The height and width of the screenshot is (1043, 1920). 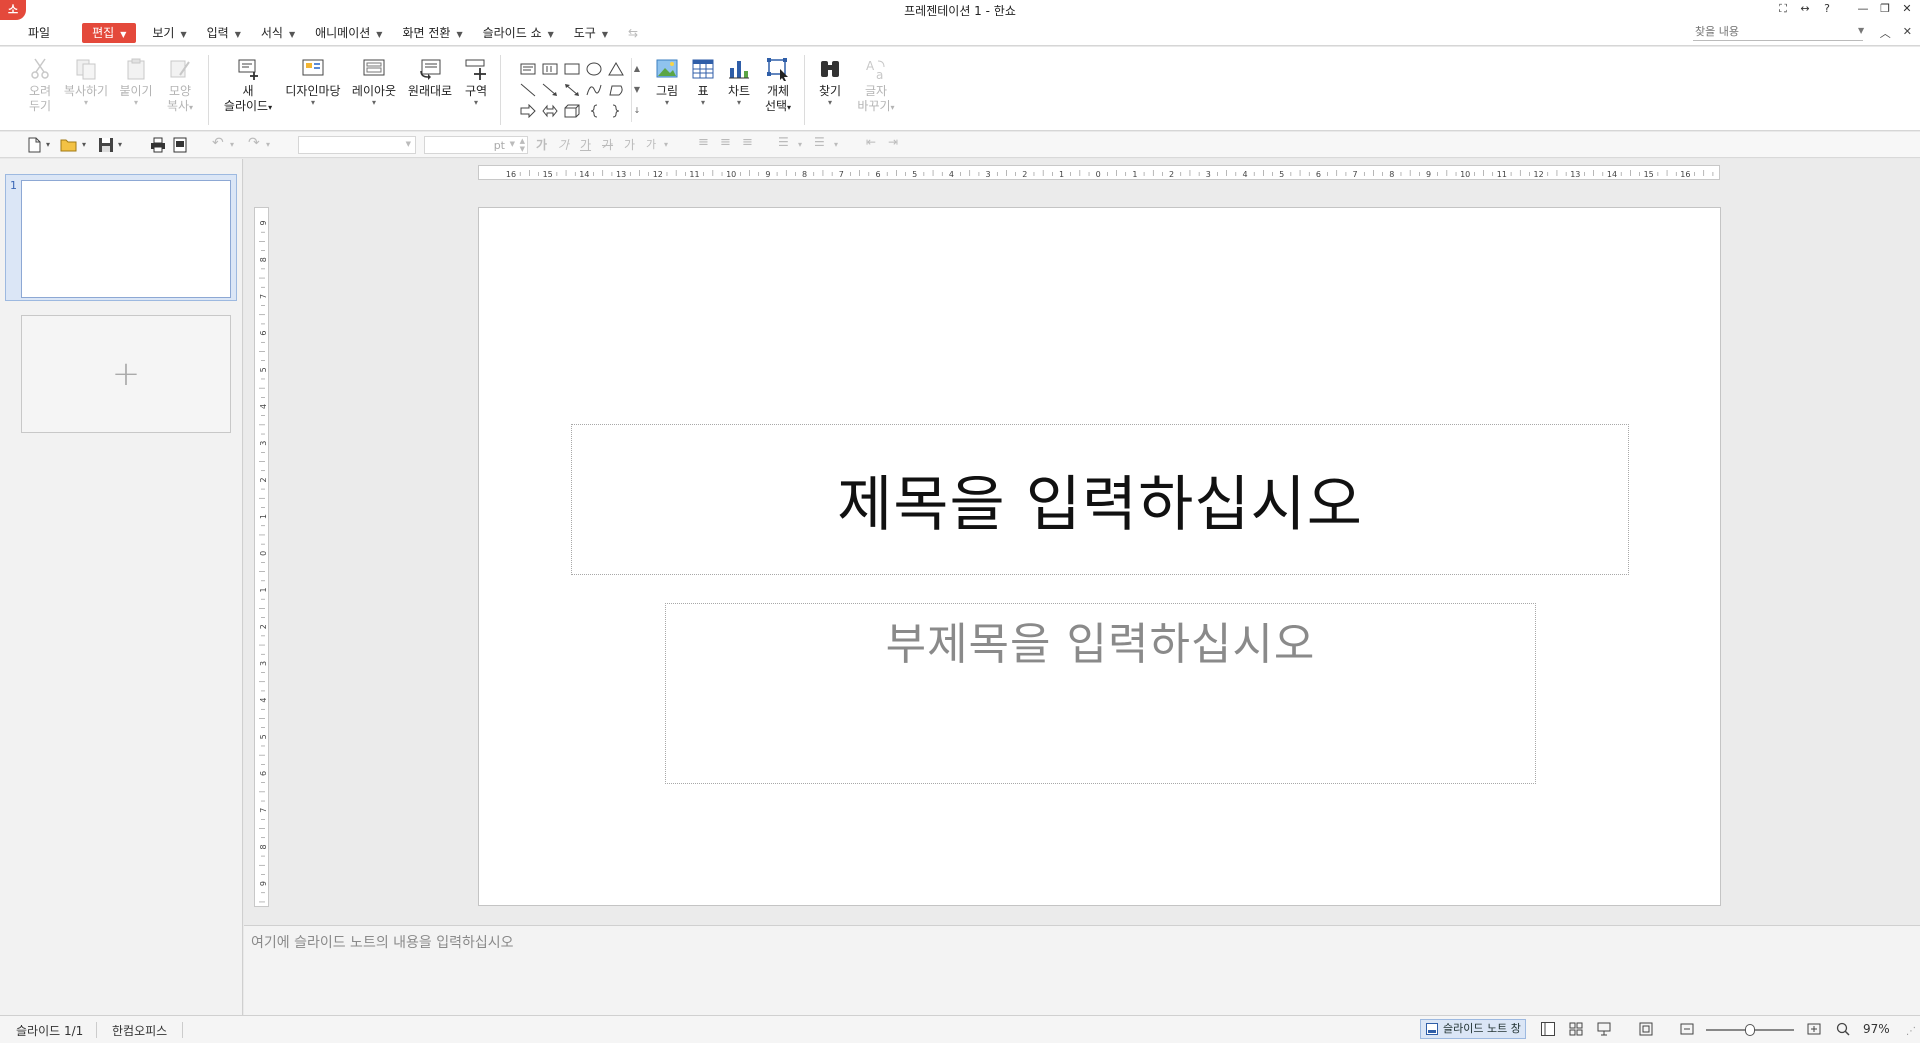 What do you see at coordinates (725, 143) in the screenshot?
I see `align-center-icon: ≡` at bounding box center [725, 143].